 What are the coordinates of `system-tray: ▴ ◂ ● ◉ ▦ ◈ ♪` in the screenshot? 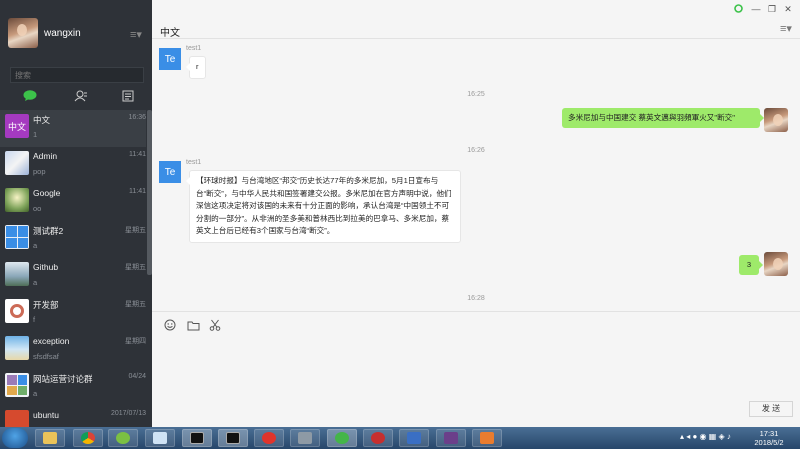 It's located at (705, 436).